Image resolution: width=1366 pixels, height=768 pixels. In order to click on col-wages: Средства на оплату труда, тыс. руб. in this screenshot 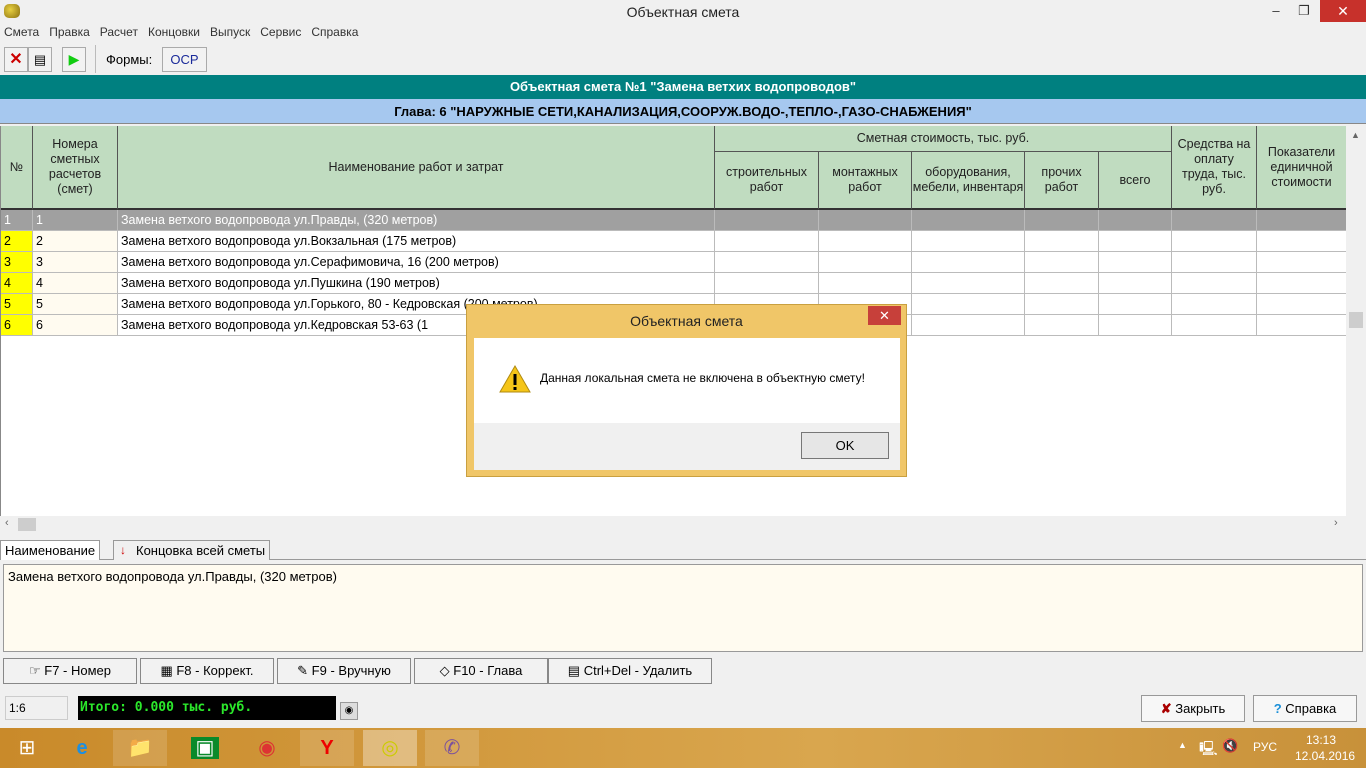, I will do `click(1214, 168)`.